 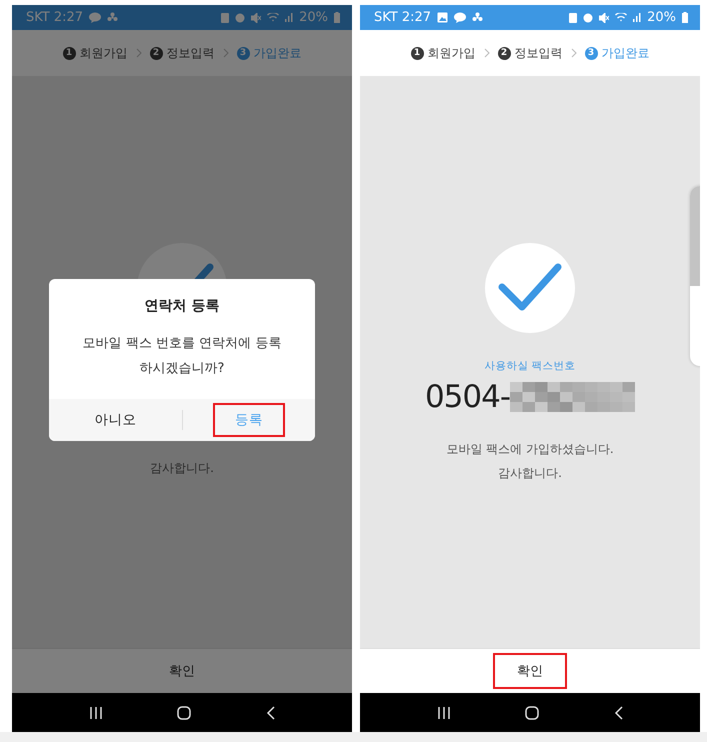 What do you see at coordinates (182, 306) in the screenshot?
I see `dialog-title: 연락처 등록` at bounding box center [182, 306].